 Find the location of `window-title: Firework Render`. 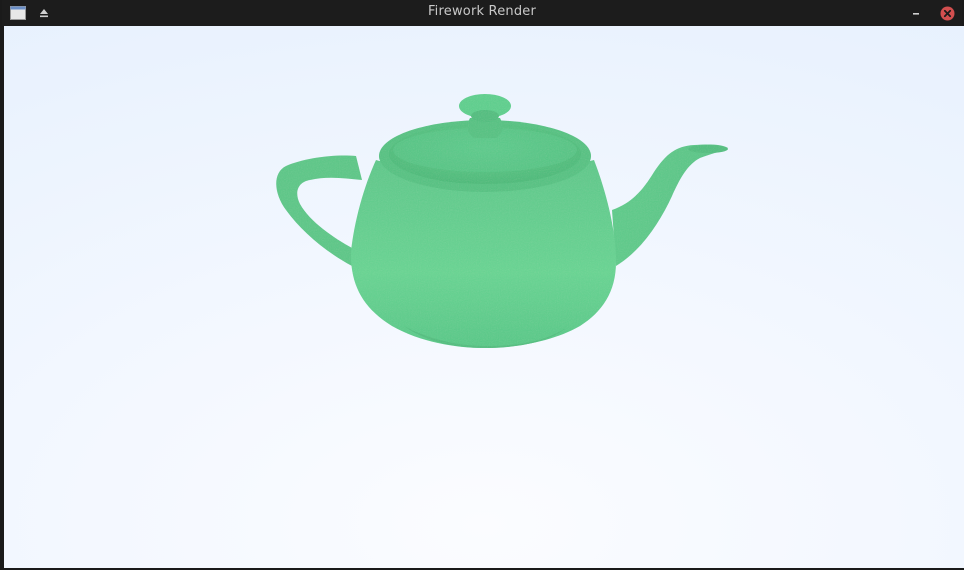

window-title: Firework Render is located at coordinates (482, 11).